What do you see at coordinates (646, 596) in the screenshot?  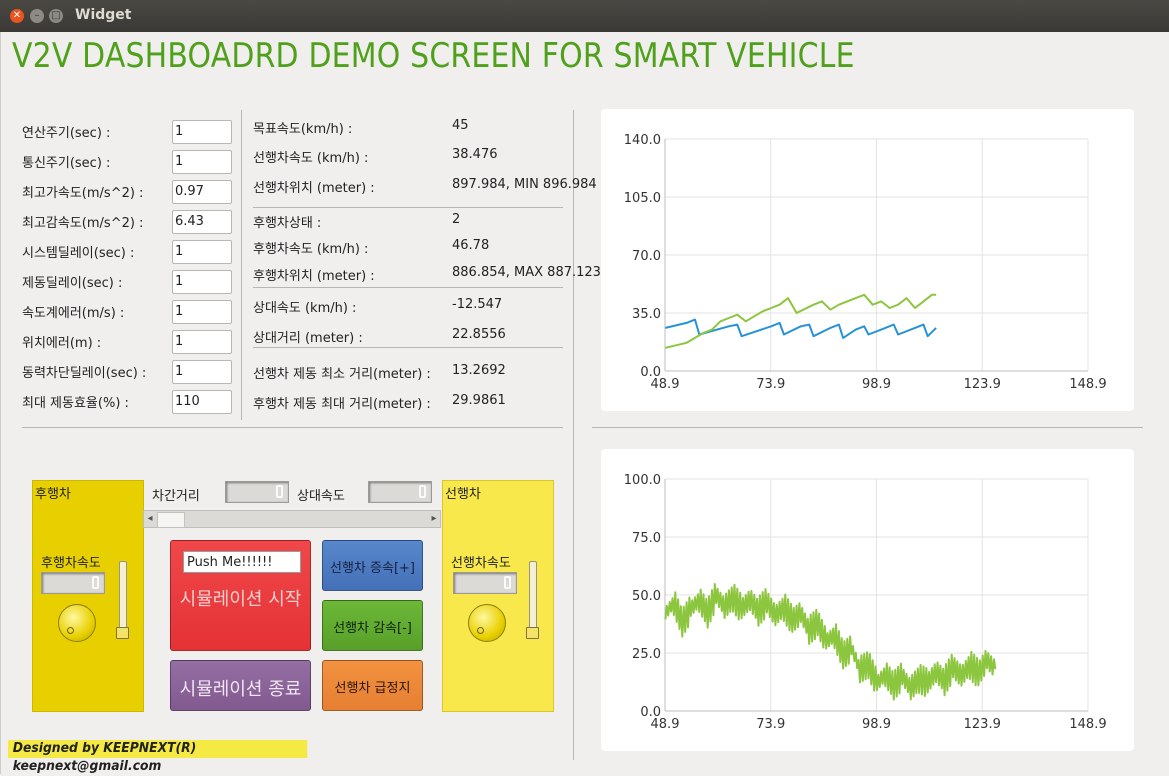 I see `y-tick-label: 50.0` at bounding box center [646, 596].